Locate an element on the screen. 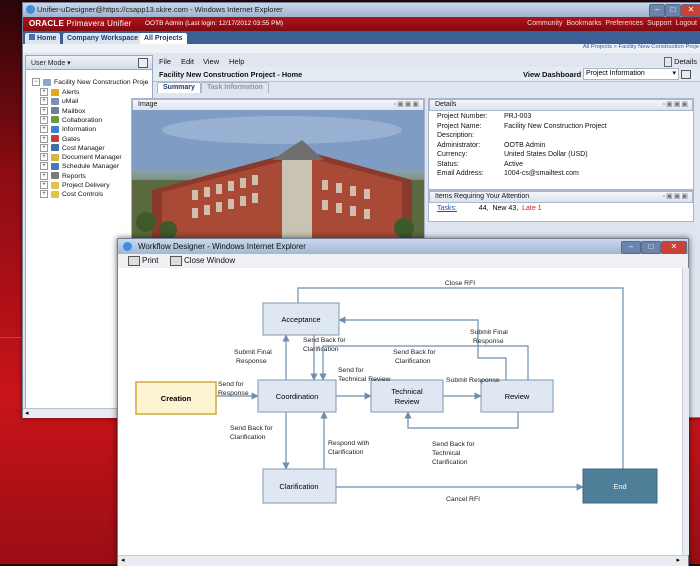  tab-all-projects-label: All Projects is located at coordinates (163, 38).